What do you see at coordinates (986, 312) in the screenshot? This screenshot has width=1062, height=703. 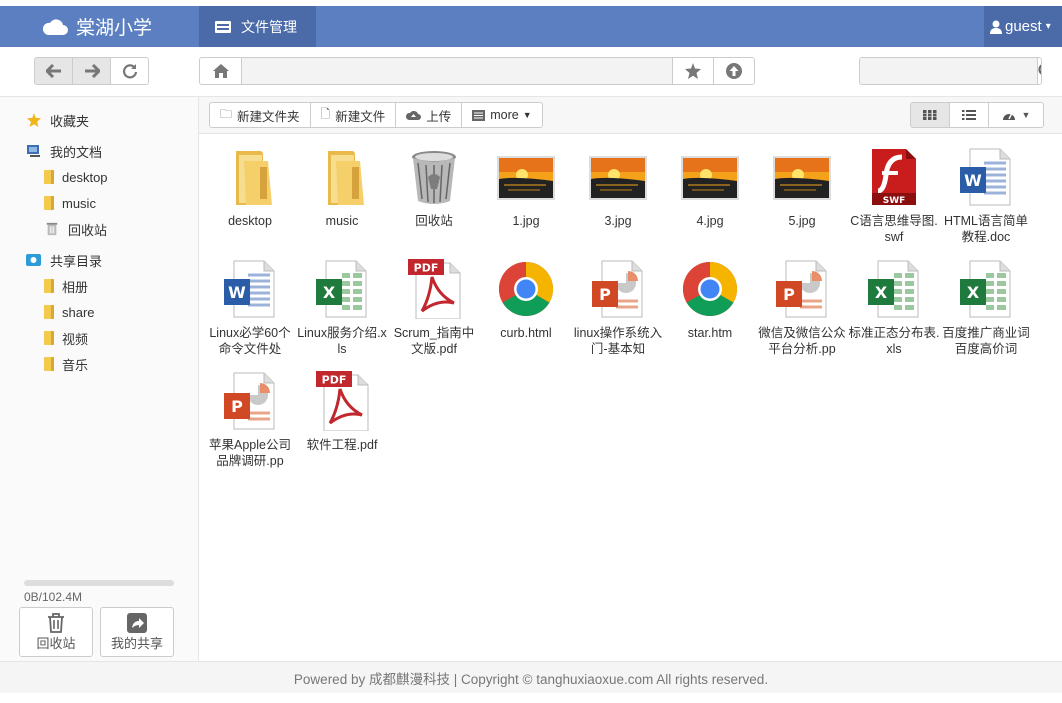 I see `file-item: X 百度推广商业词 百度高价词` at bounding box center [986, 312].